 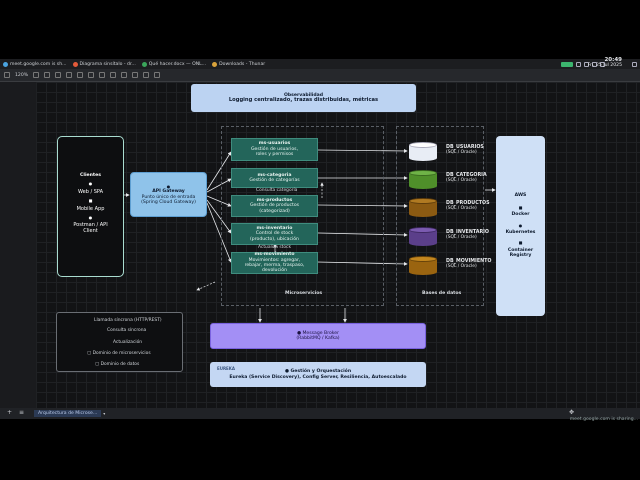 What do you see at coordinates (468, 235) in the screenshot?
I see `db-inventario-label: DB_INVENTARIO (SQL / Oracle)` at bounding box center [468, 235].